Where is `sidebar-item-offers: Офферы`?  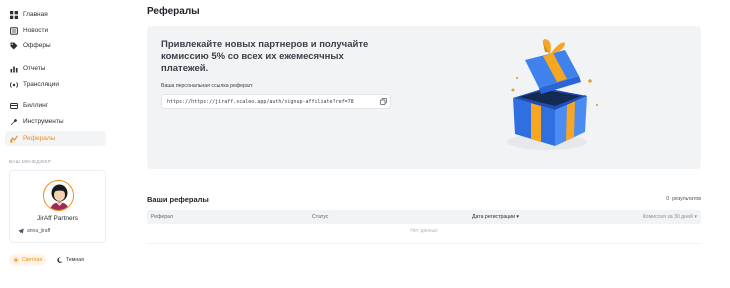
sidebar-item-offers: Офферы is located at coordinates (55, 45).